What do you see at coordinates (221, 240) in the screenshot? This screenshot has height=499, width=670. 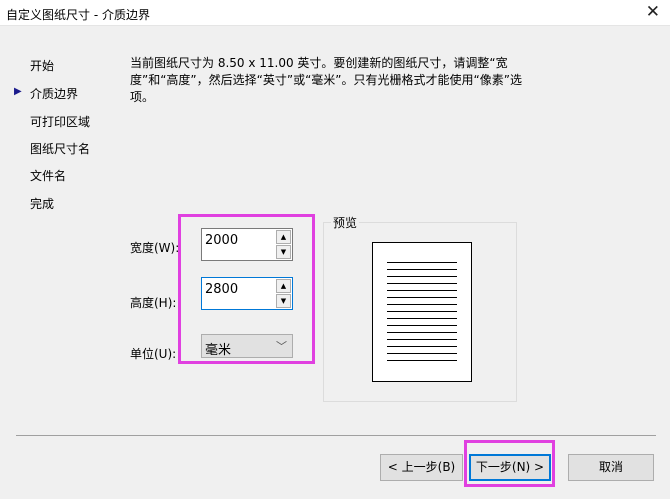 I see `width-input: 2000` at bounding box center [221, 240].